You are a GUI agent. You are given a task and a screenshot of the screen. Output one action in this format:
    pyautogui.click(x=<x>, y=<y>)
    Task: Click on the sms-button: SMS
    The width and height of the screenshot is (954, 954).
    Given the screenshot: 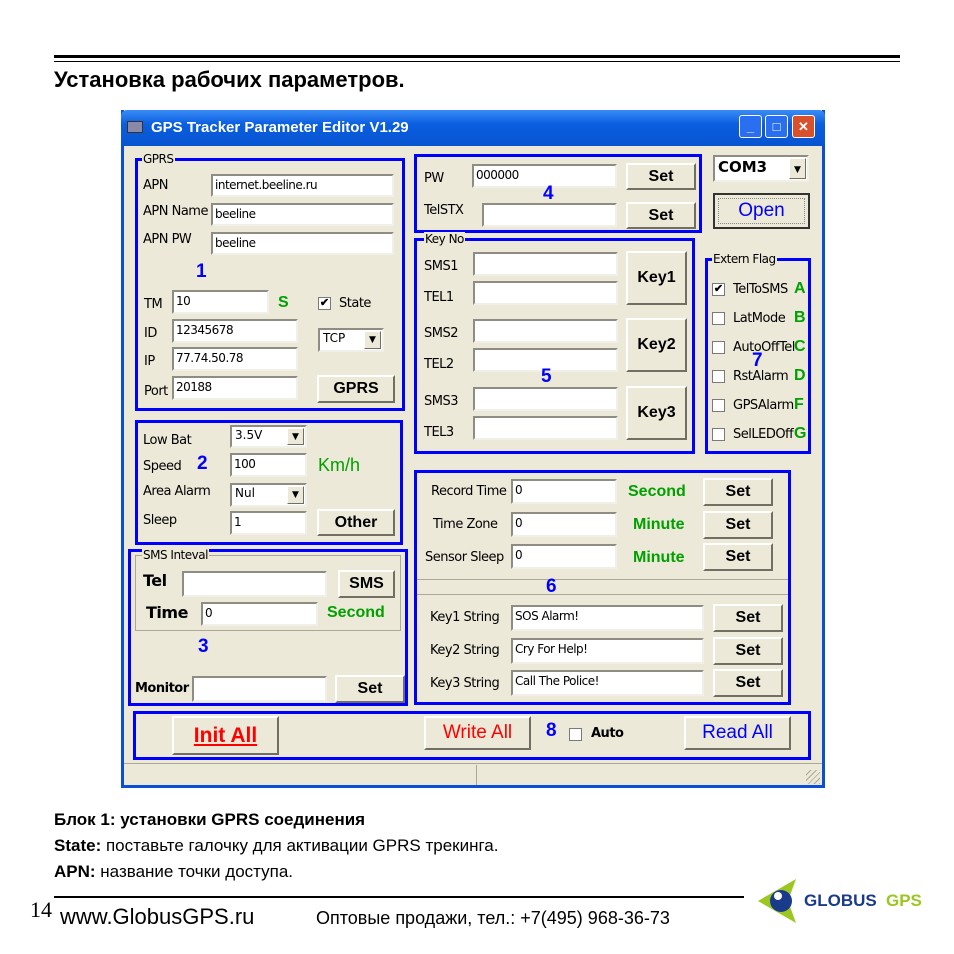 What is the action you would take?
    pyautogui.click(x=366, y=584)
    